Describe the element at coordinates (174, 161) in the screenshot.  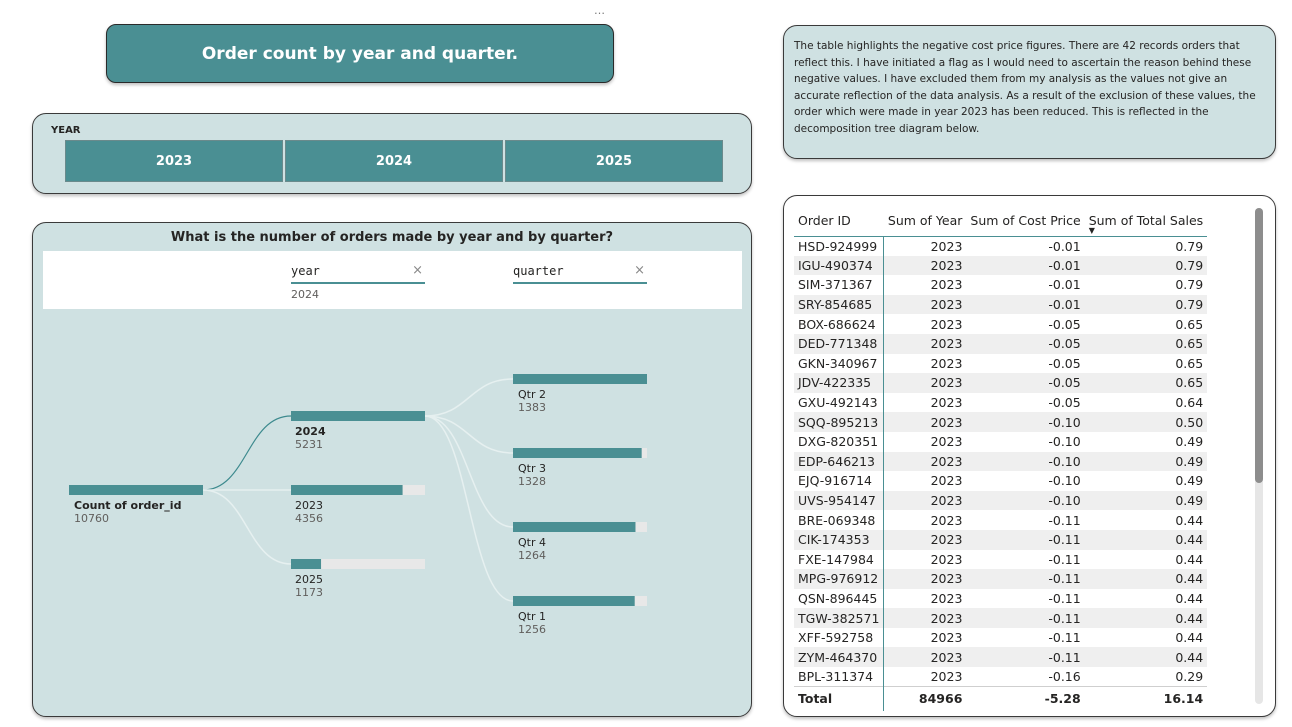
I see `slicer-option-2023: 2023` at that location.